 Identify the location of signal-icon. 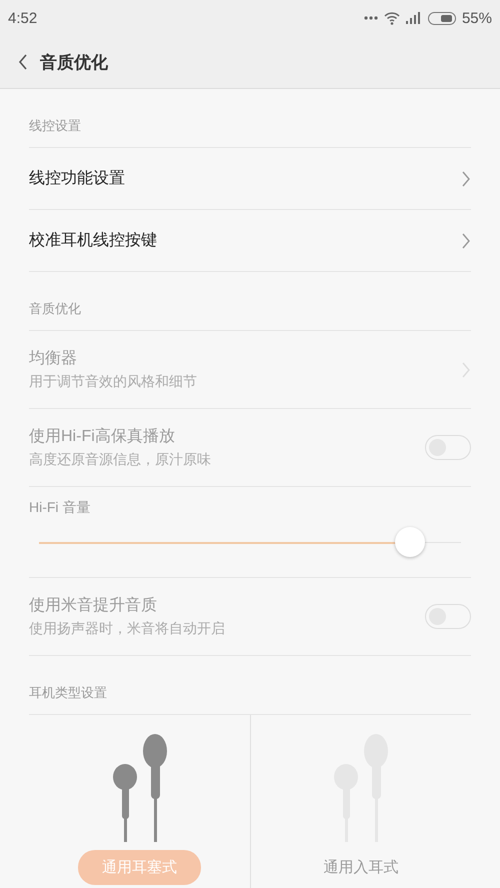
(414, 18).